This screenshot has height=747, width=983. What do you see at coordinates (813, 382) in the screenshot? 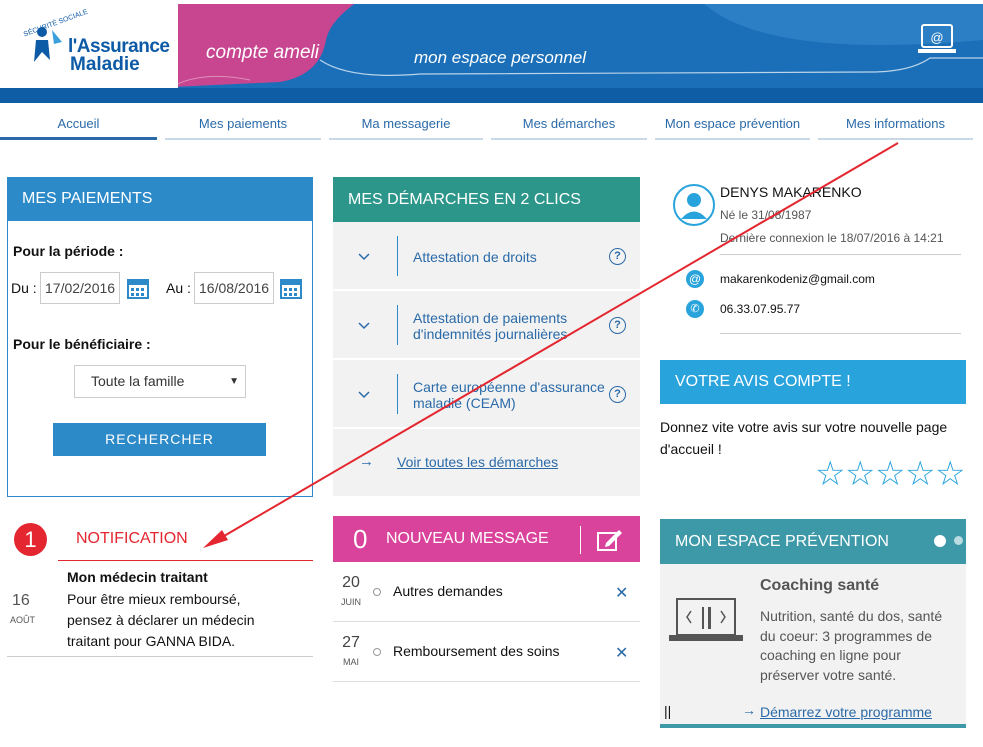
I see `avis-title: VOTRE AVIS COMPTE !` at bounding box center [813, 382].